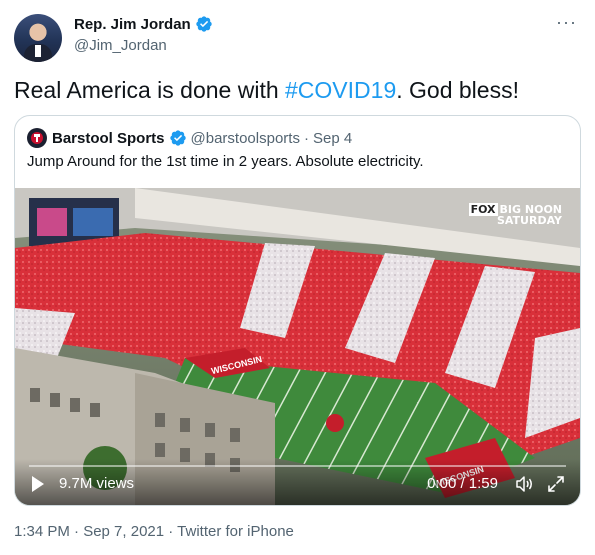 The width and height of the screenshot is (595, 555). I want to click on author-name-row: Rep. Jim Jordan, so click(143, 24).